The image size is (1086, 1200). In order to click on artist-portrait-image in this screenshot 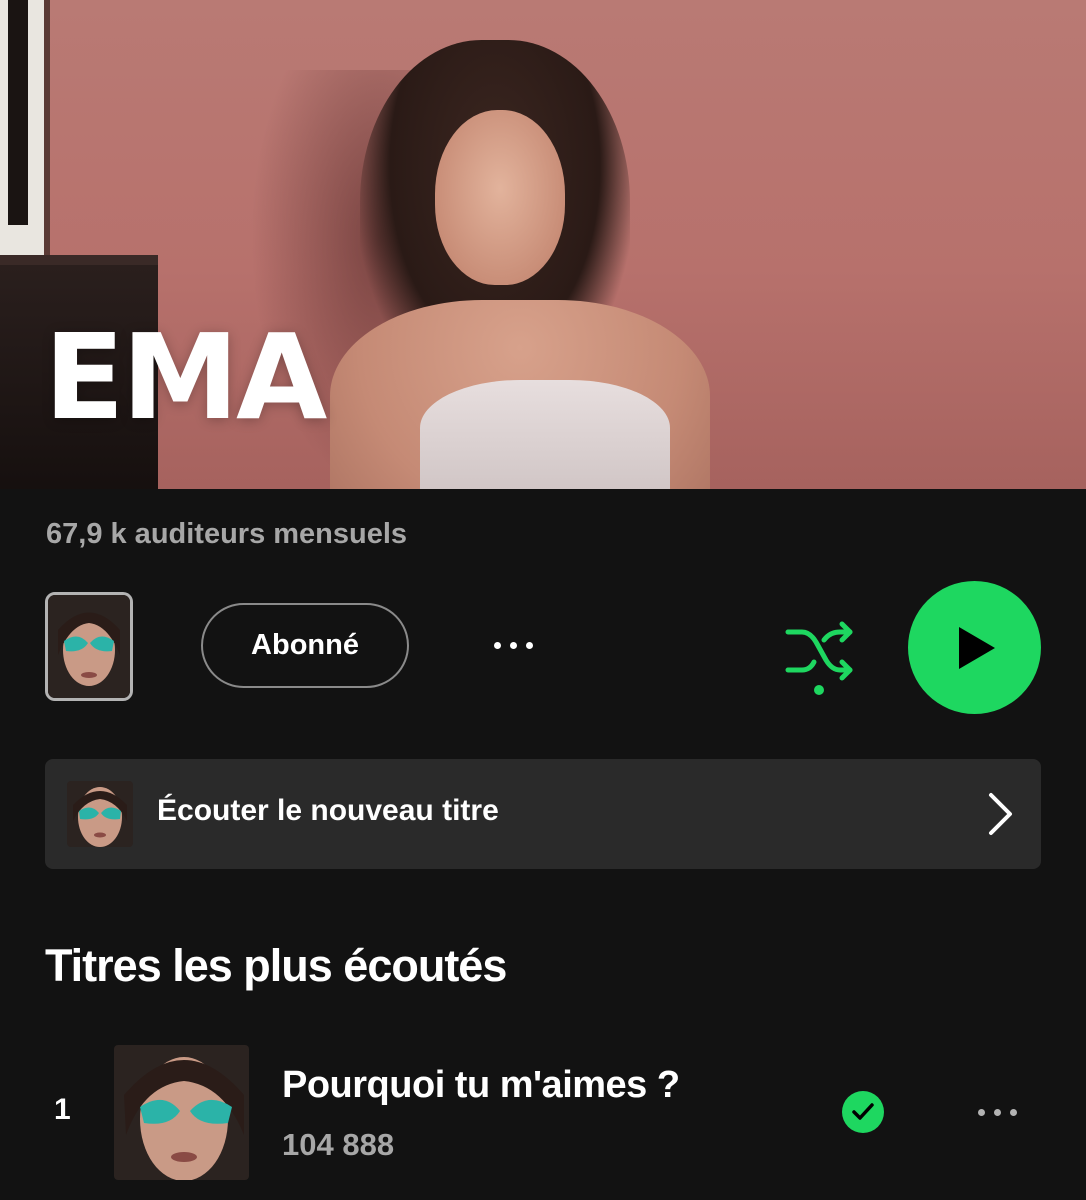, I will do `click(89, 646)`.